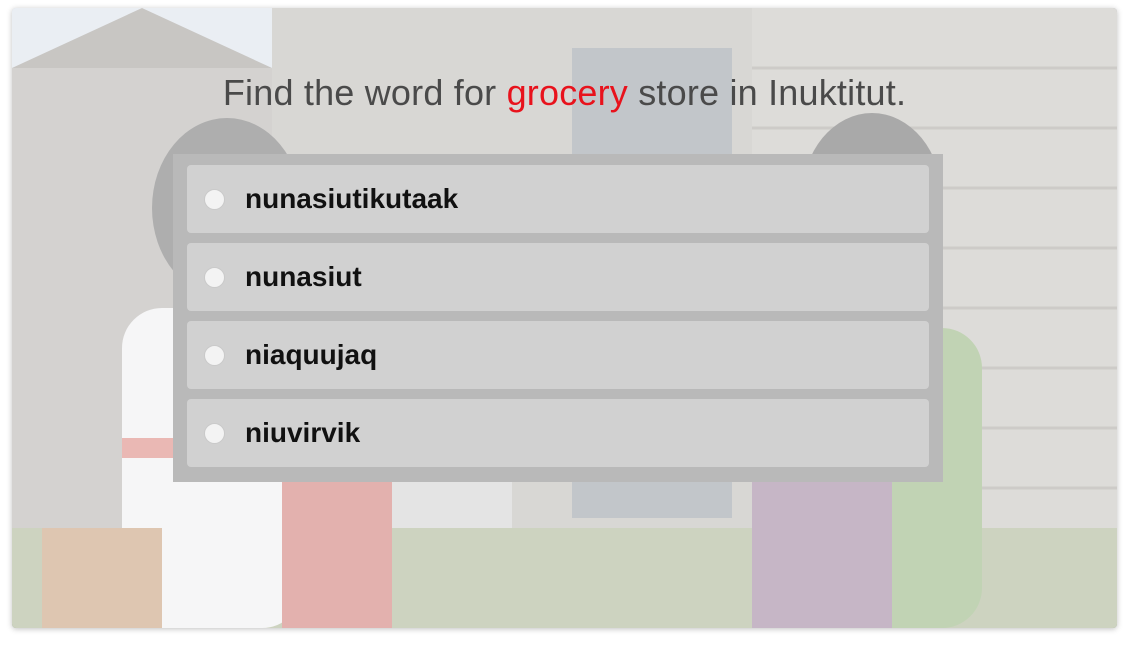  Describe the element at coordinates (311, 354) in the screenshot. I see `answer-option-label: niaquujaq` at that location.